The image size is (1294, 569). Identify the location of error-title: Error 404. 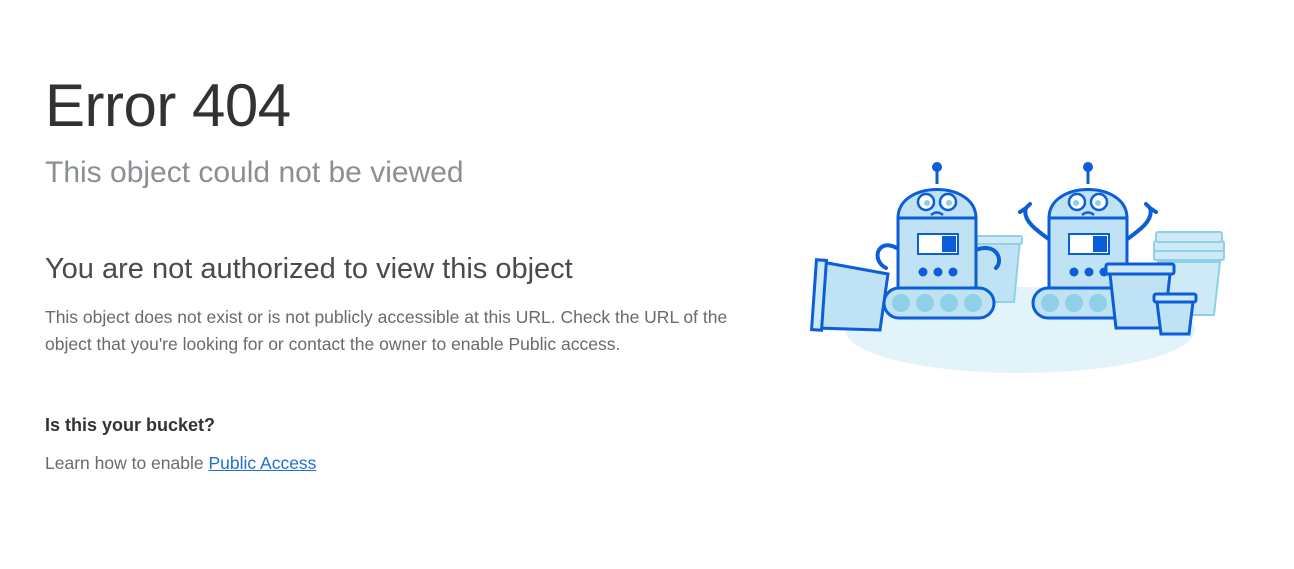
(168, 105).